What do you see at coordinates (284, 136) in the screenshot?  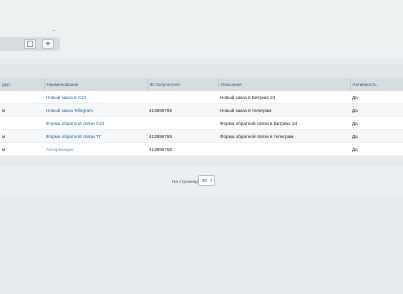 I see `cell-description: Форма обратной связи в телеграм` at bounding box center [284, 136].